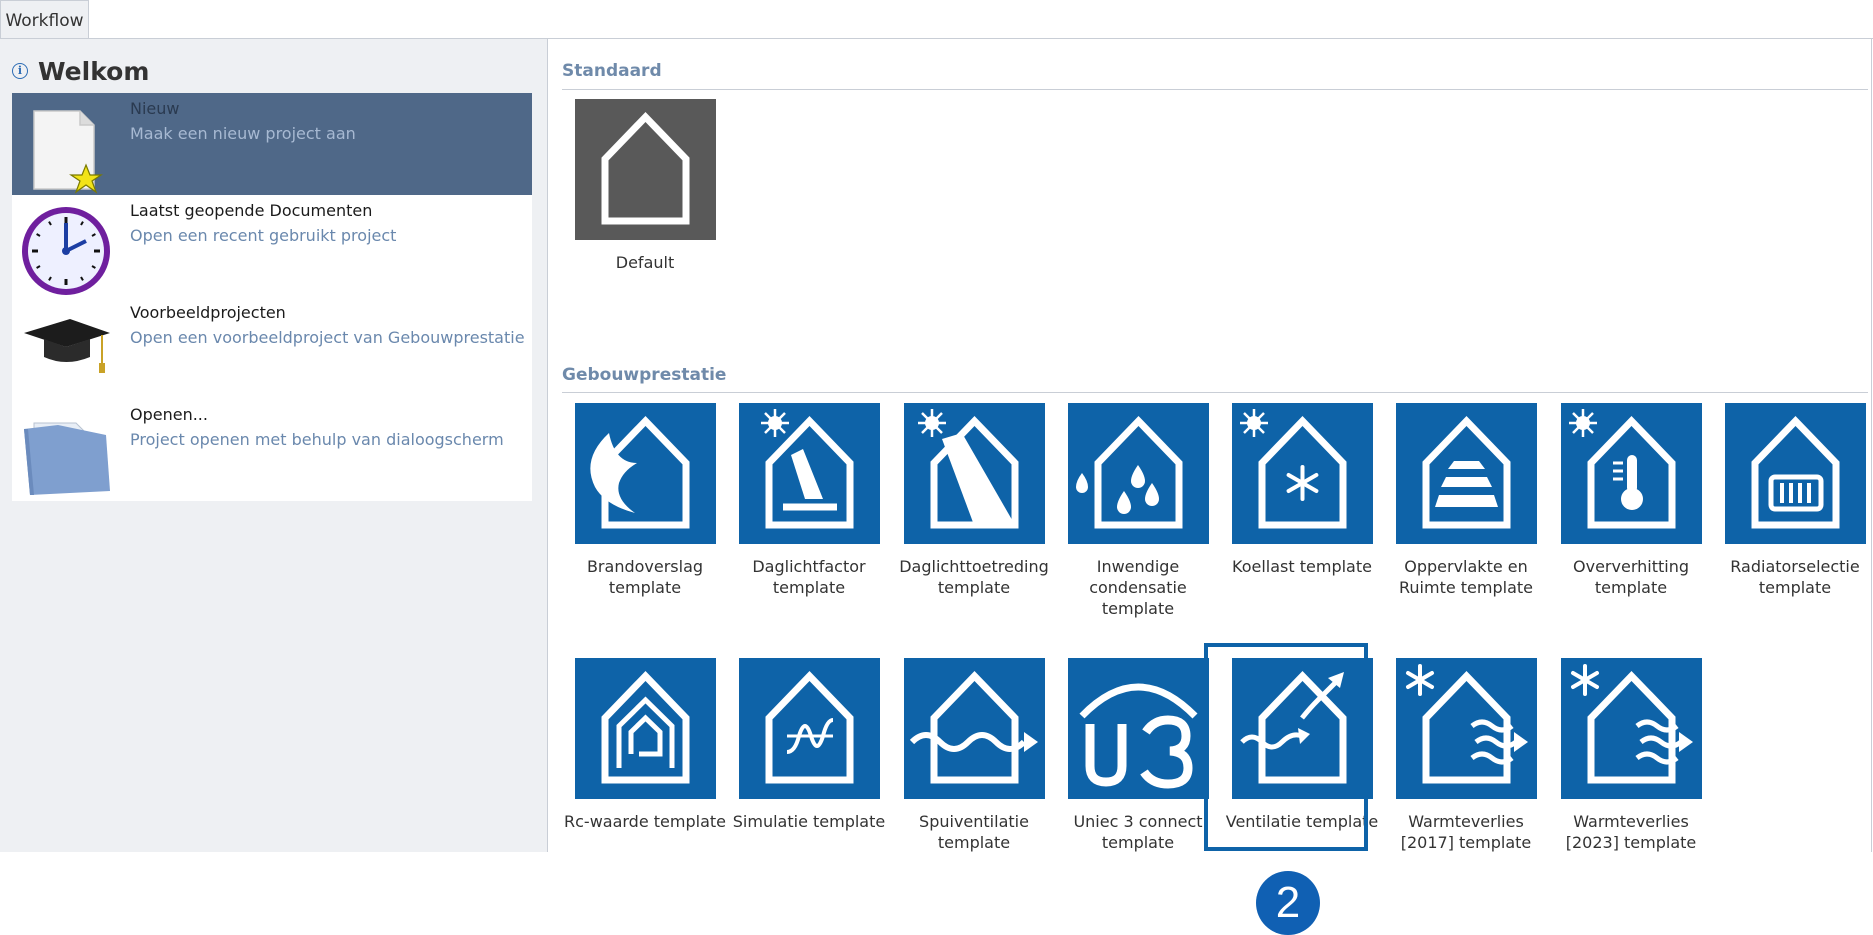  I want to click on radiator-icon, so click(1795, 473).